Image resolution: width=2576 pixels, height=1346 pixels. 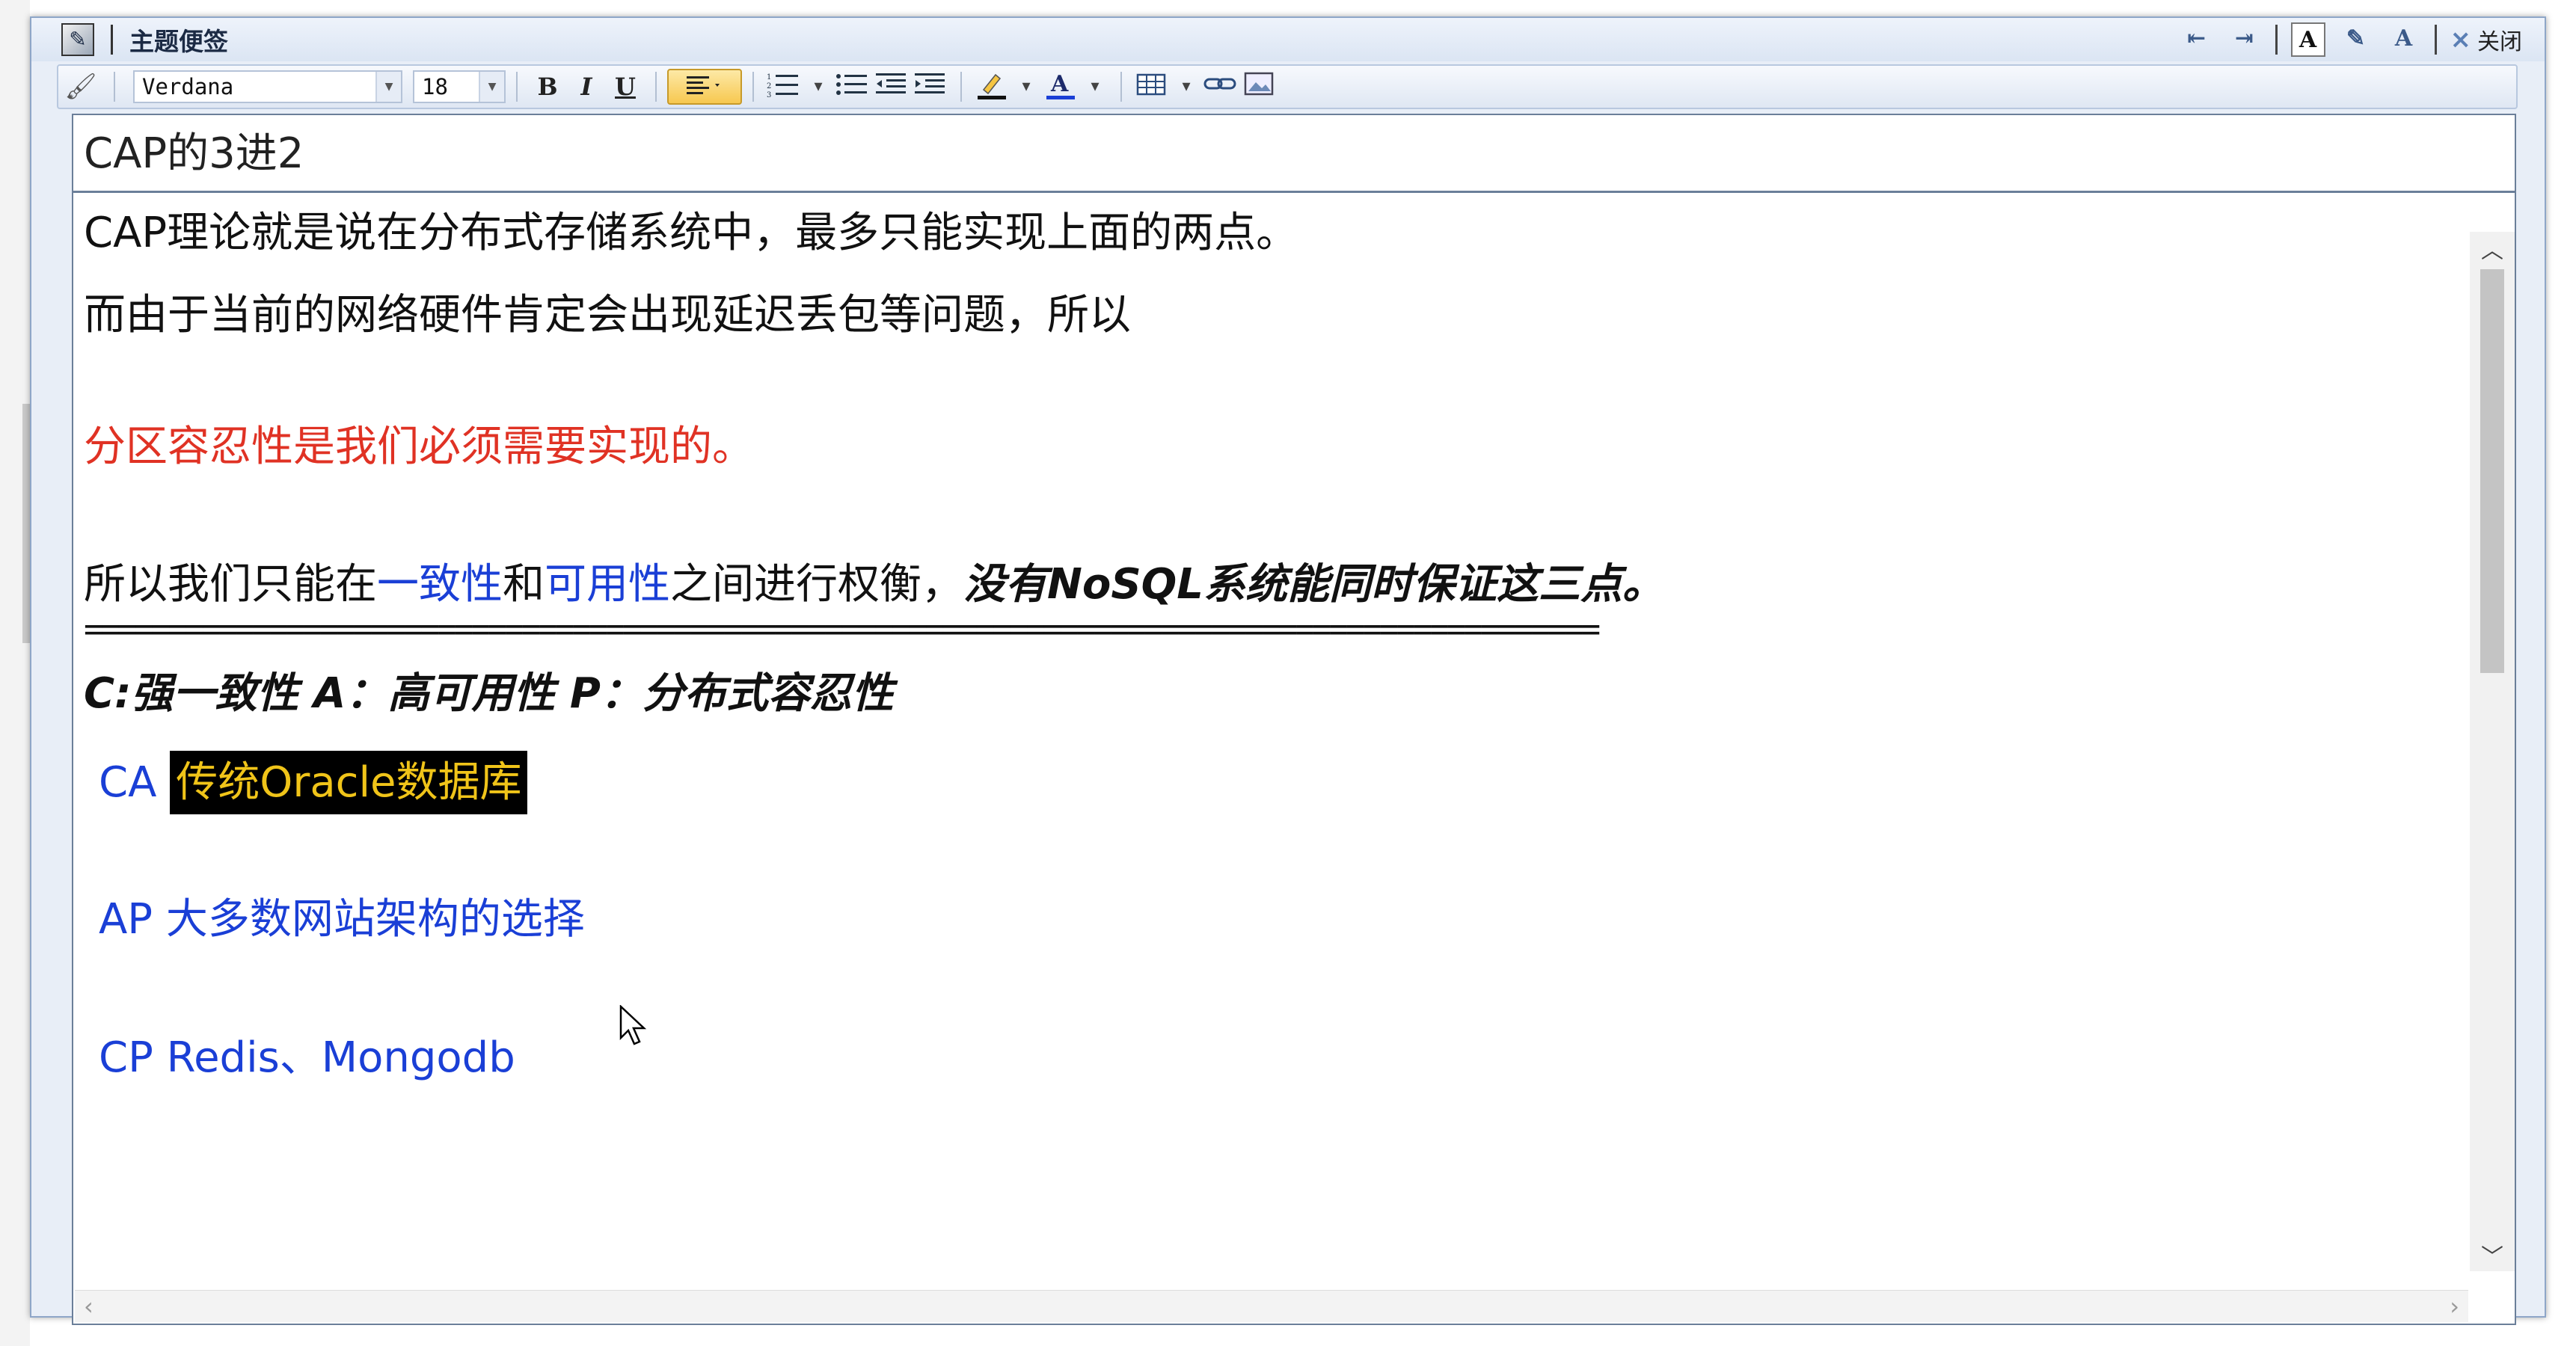 I want to click on font-color-button: A, so click(x=1060, y=87).